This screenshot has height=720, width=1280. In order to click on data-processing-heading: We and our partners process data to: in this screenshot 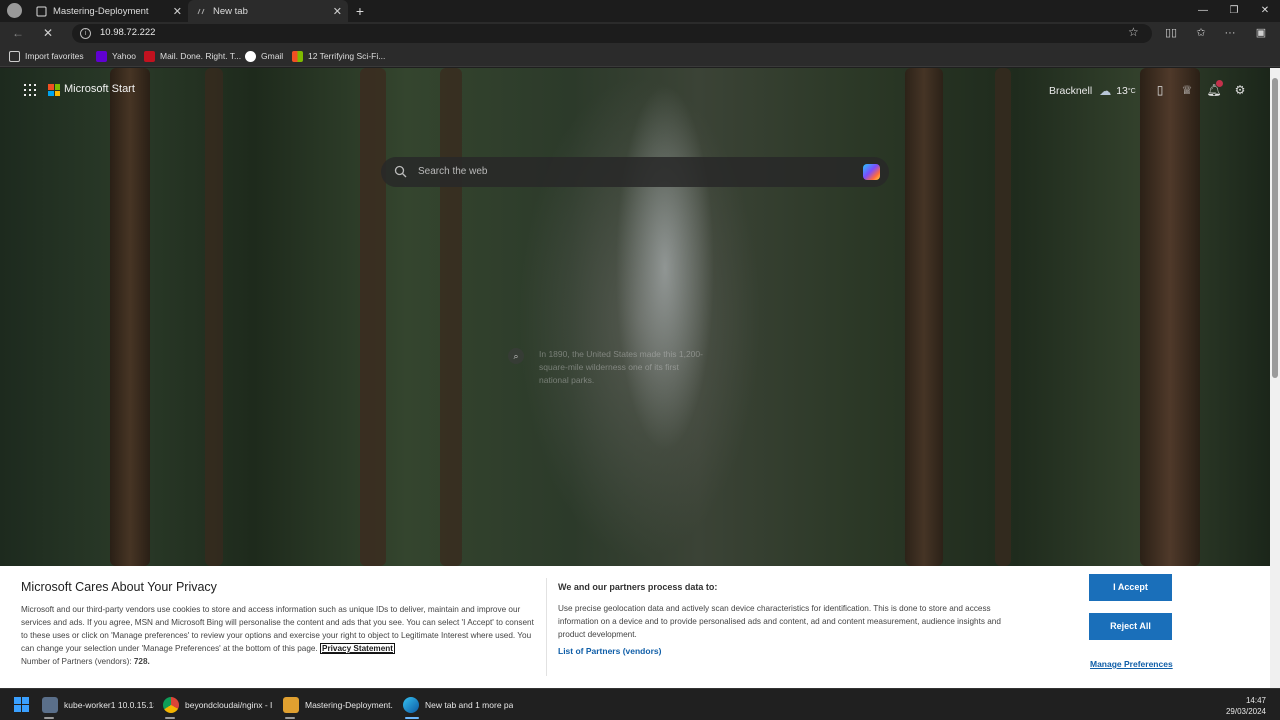, I will do `click(638, 587)`.